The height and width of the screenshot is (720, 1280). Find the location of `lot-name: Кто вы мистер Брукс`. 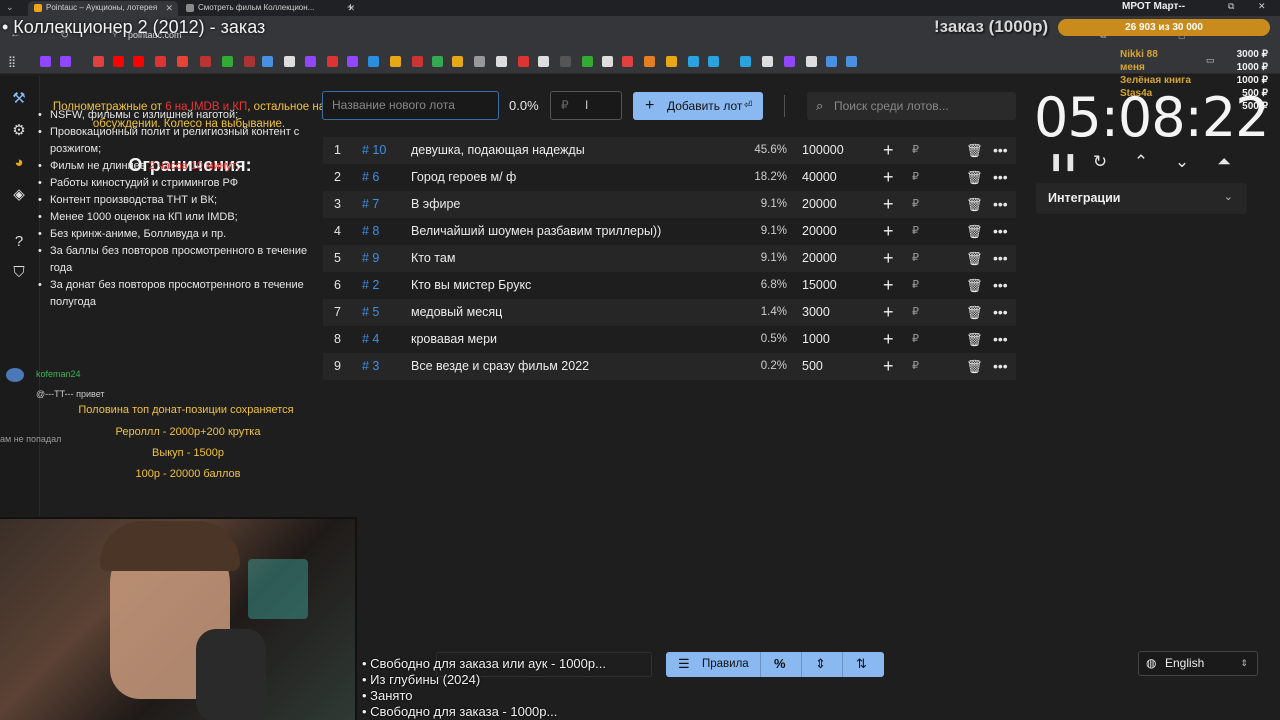

lot-name: Кто вы мистер Брукс is located at coordinates (471, 285).